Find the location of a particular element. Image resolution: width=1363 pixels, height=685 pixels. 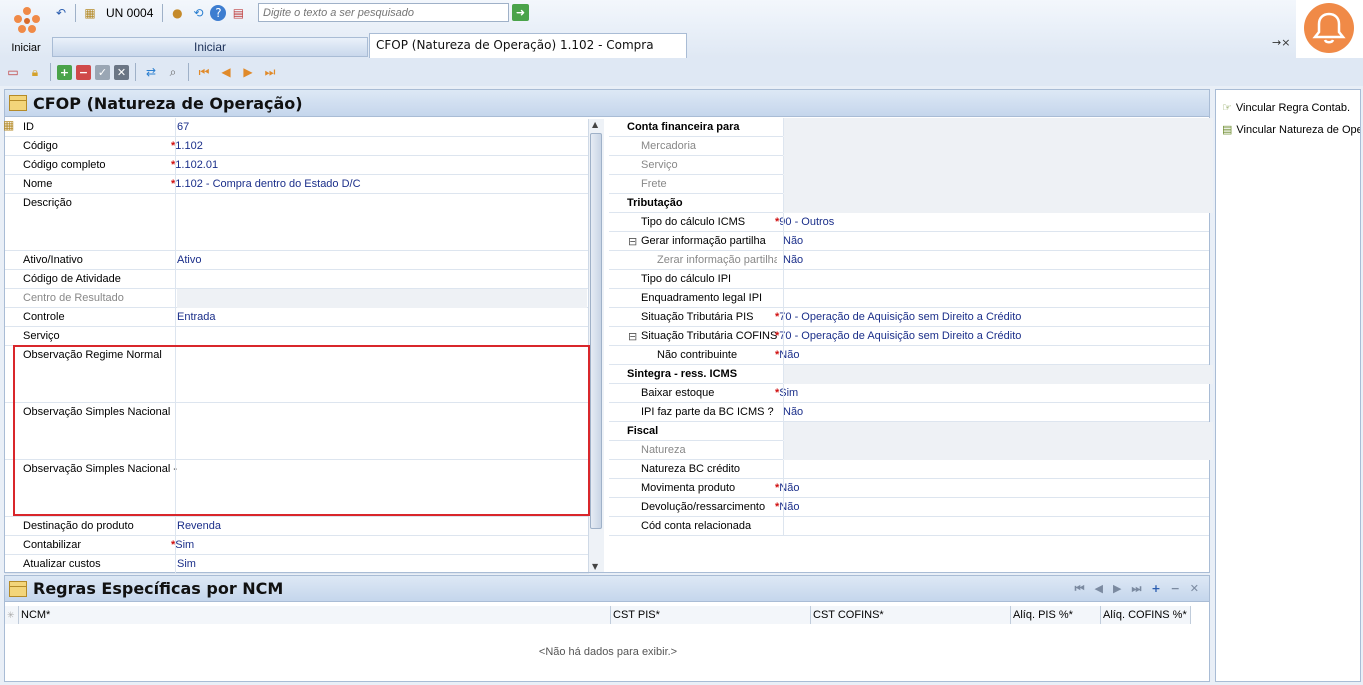

help-icon: ? is located at coordinates (218, 13).